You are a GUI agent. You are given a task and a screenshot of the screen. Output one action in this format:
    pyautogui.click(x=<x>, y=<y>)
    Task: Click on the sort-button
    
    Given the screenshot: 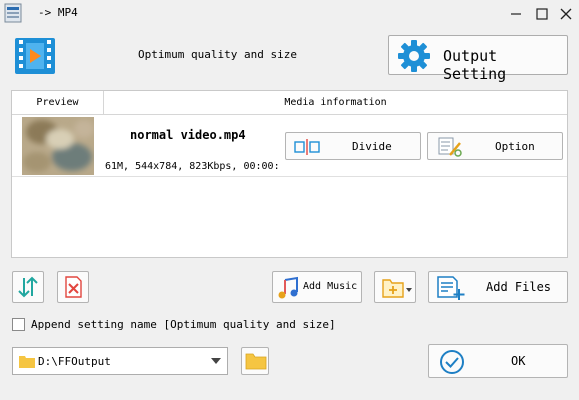 What is the action you would take?
    pyautogui.click(x=28, y=287)
    